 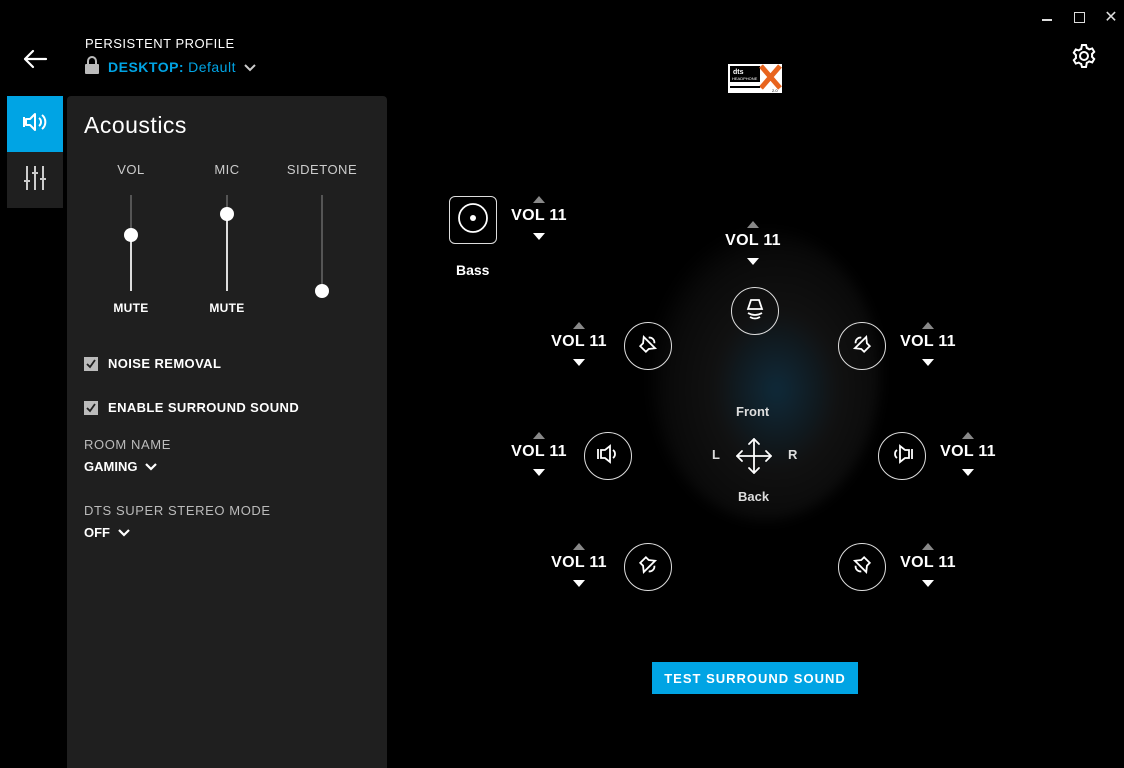 What do you see at coordinates (539, 199) in the screenshot?
I see `bass-volume-up` at bounding box center [539, 199].